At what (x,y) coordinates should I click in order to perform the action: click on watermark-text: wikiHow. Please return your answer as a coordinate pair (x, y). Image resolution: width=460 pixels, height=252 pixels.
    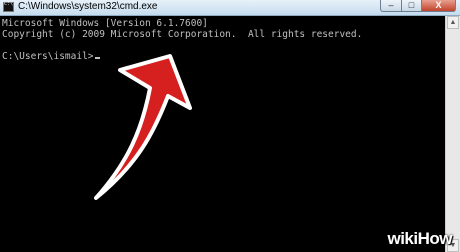
    Looking at the image, I should click on (419, 238).